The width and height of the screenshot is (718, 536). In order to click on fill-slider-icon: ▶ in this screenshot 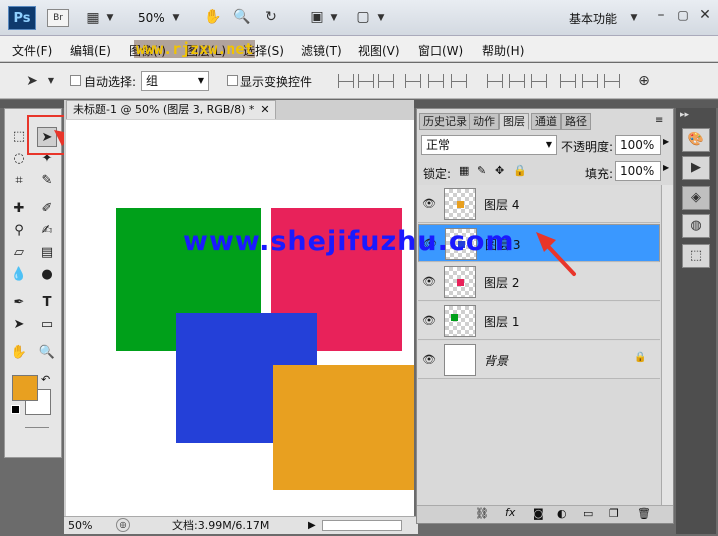, I will do `click(666, 167)`.